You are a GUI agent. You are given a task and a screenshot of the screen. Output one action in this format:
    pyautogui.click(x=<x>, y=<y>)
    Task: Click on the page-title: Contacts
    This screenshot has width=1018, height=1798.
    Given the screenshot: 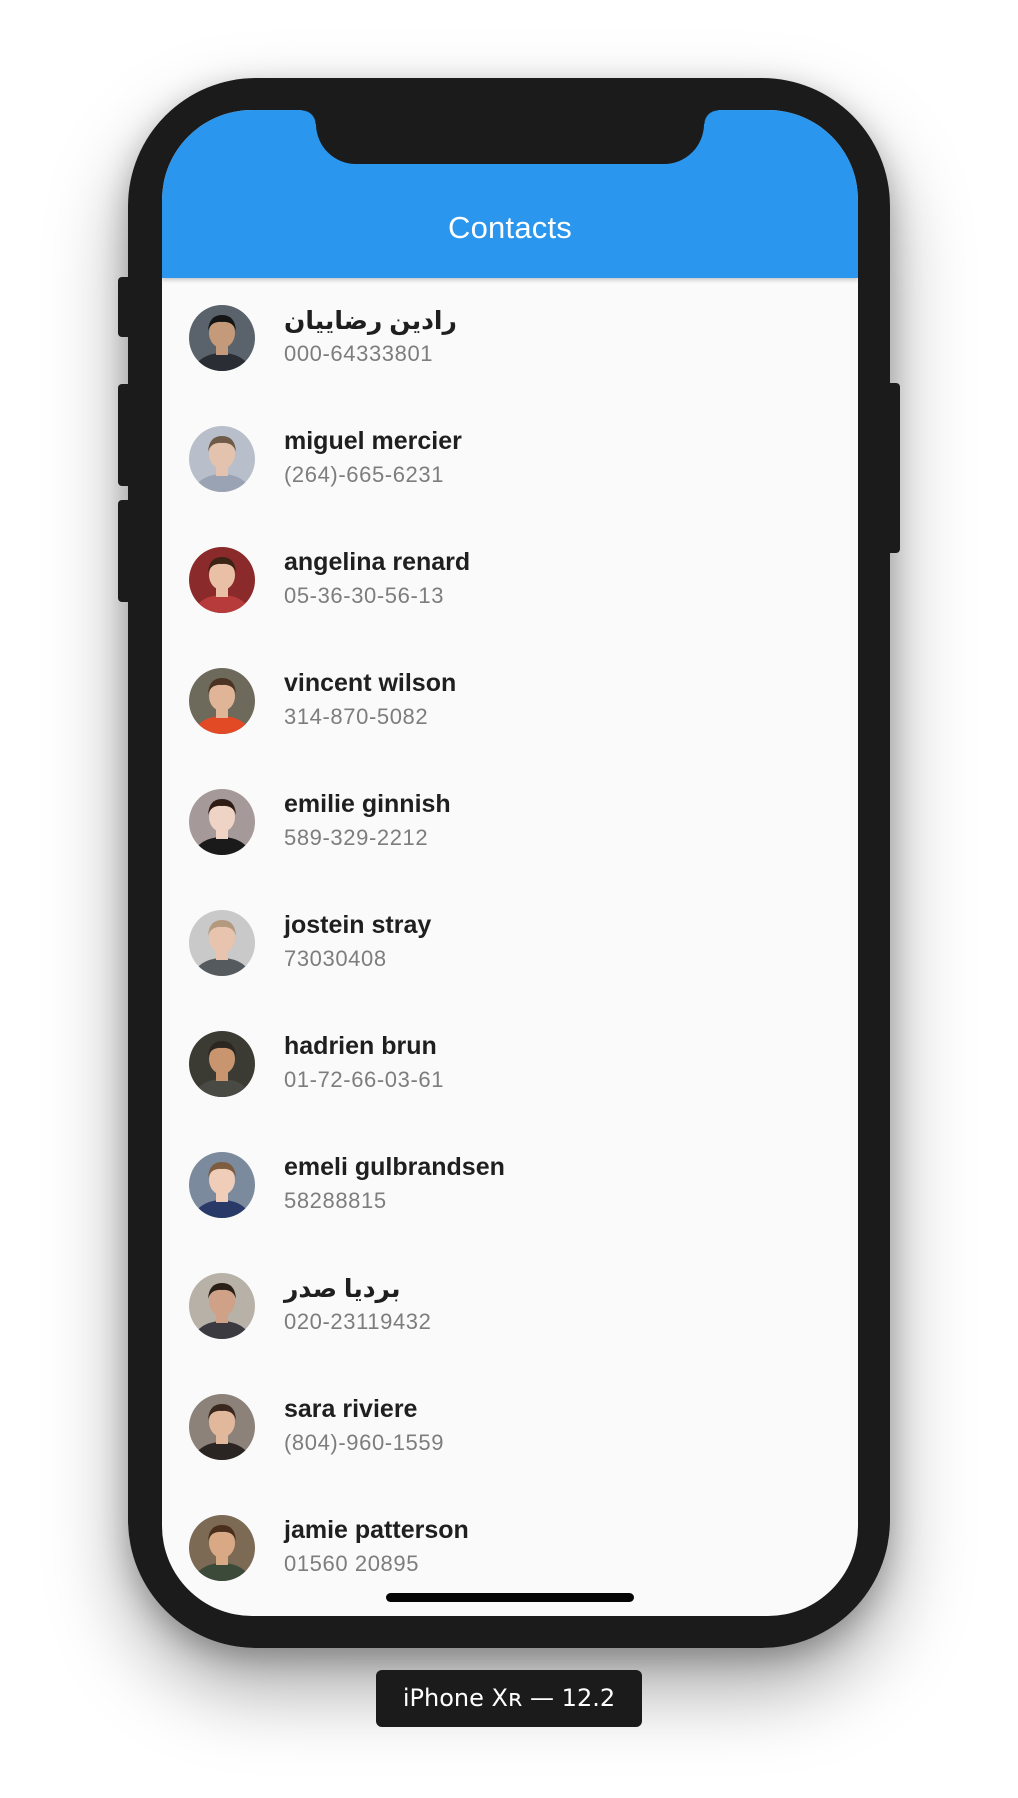 What is the action you would take?
    pyautogui.click(x=510, y=227)
    